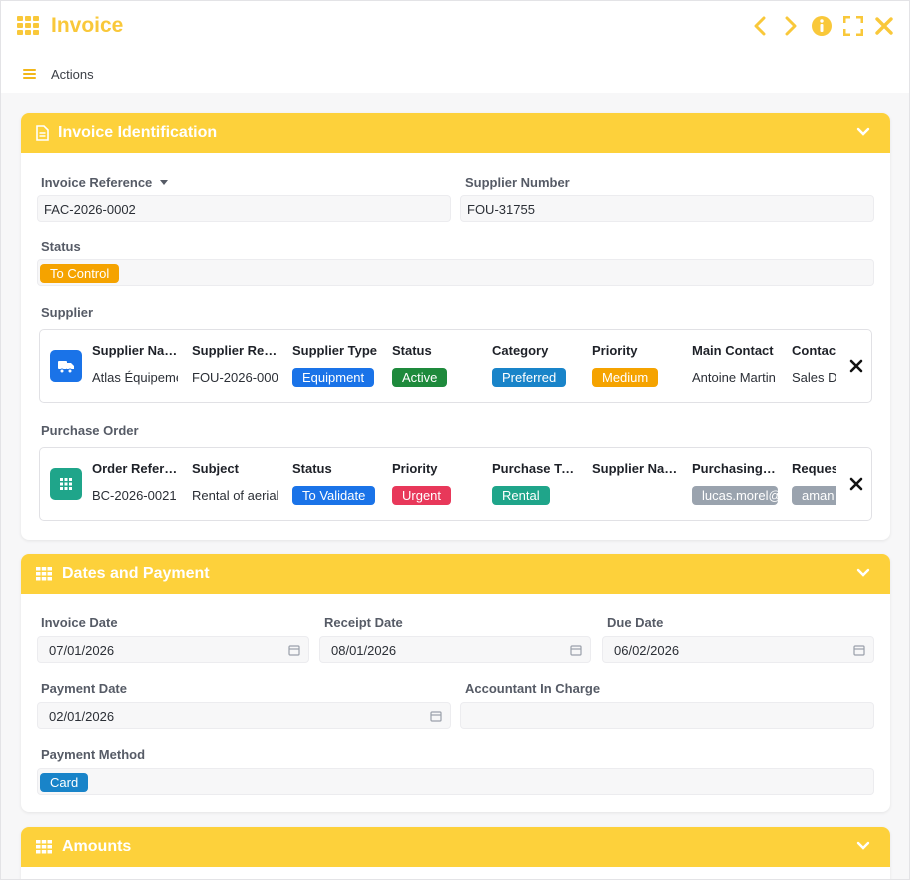  I want to click on value-tag: aman, so click(814, 495).